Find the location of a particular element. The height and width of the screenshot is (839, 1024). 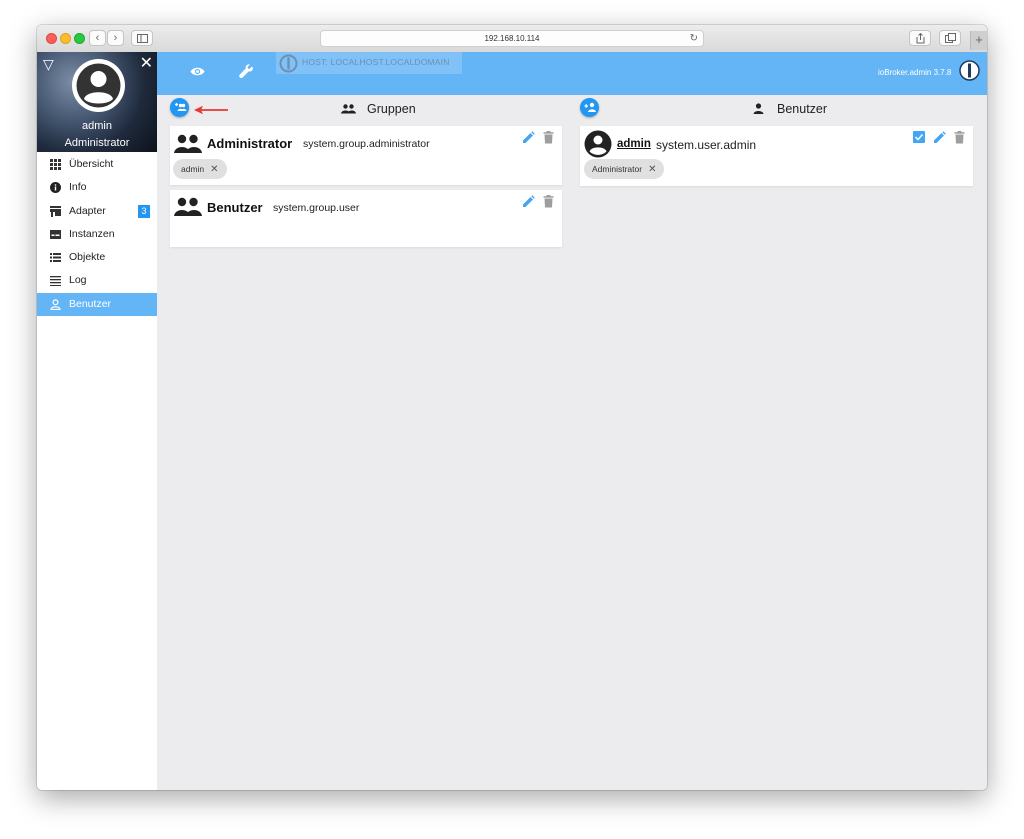

sidebar-item-instances: Instanzen is located at coordinates (97, 234).